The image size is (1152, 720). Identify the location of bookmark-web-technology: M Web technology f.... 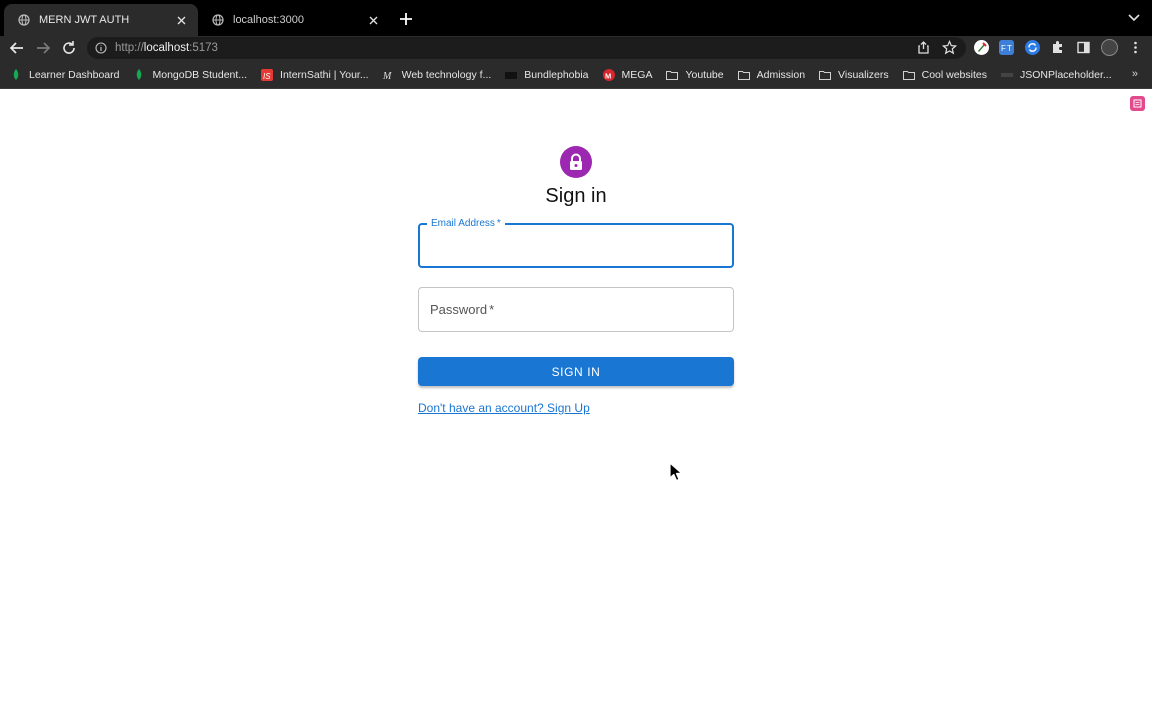
(437, 75).